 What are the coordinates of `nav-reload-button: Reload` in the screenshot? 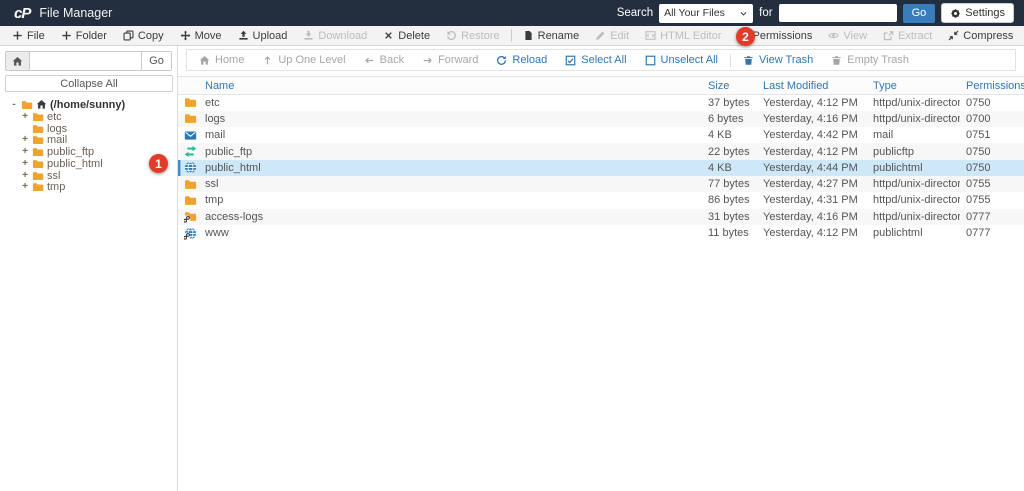 It's located at (521, 60).